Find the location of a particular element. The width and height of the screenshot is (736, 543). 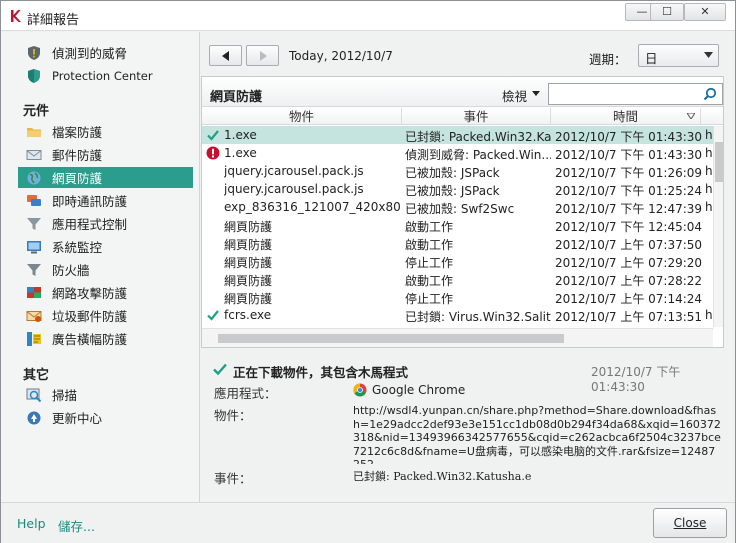

table-row: 網頁防護 啟動工作 2012/10/7 下午 12:45:04 is located at coordinates (457, 225).